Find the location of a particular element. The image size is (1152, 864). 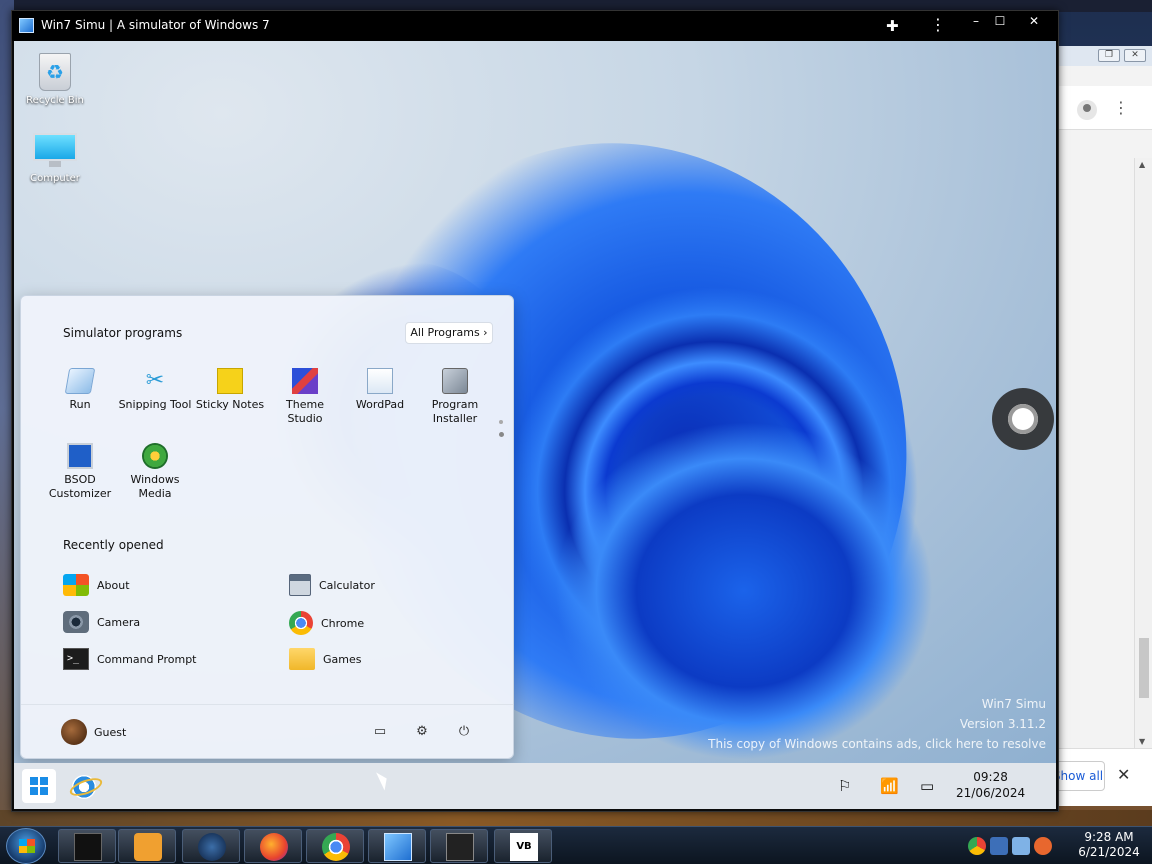

recent-command-prompt: >_ Command Prompt is located at coordinates (130, 659).